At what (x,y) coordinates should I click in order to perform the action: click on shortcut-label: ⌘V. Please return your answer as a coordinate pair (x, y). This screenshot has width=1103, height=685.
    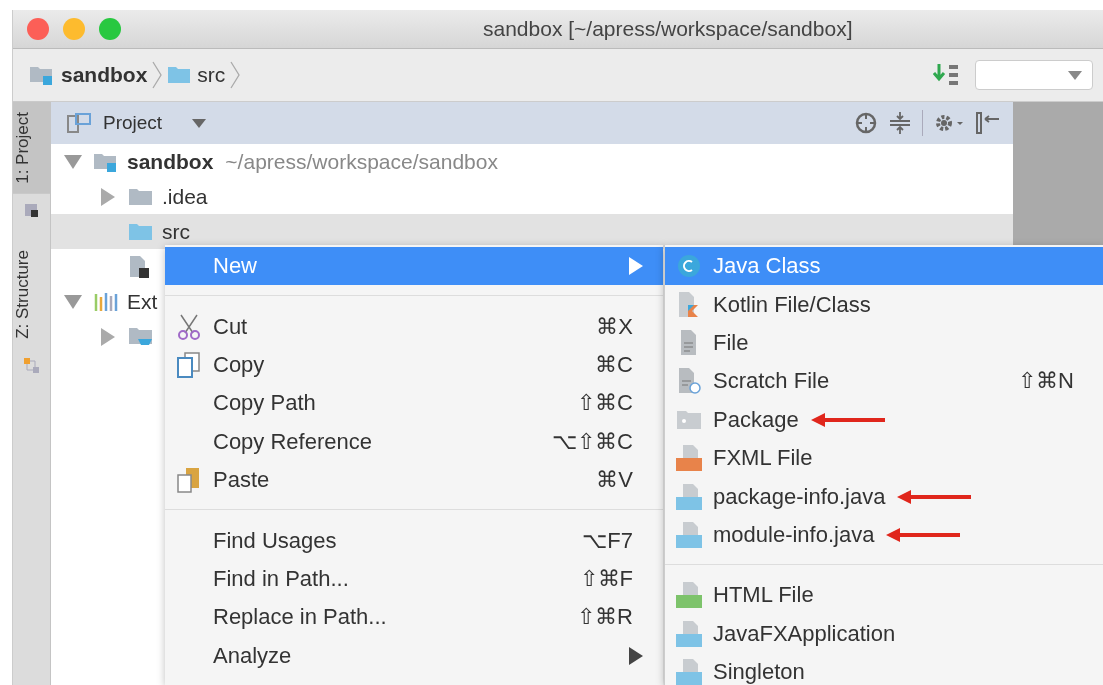
    Looking at the image, I should click on (614, 480).